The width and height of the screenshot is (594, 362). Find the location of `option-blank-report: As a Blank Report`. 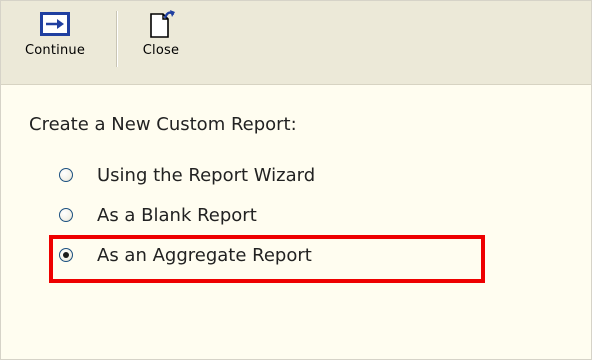

option-blank-report: As a Blank Report is located at coordinates (158, 215).